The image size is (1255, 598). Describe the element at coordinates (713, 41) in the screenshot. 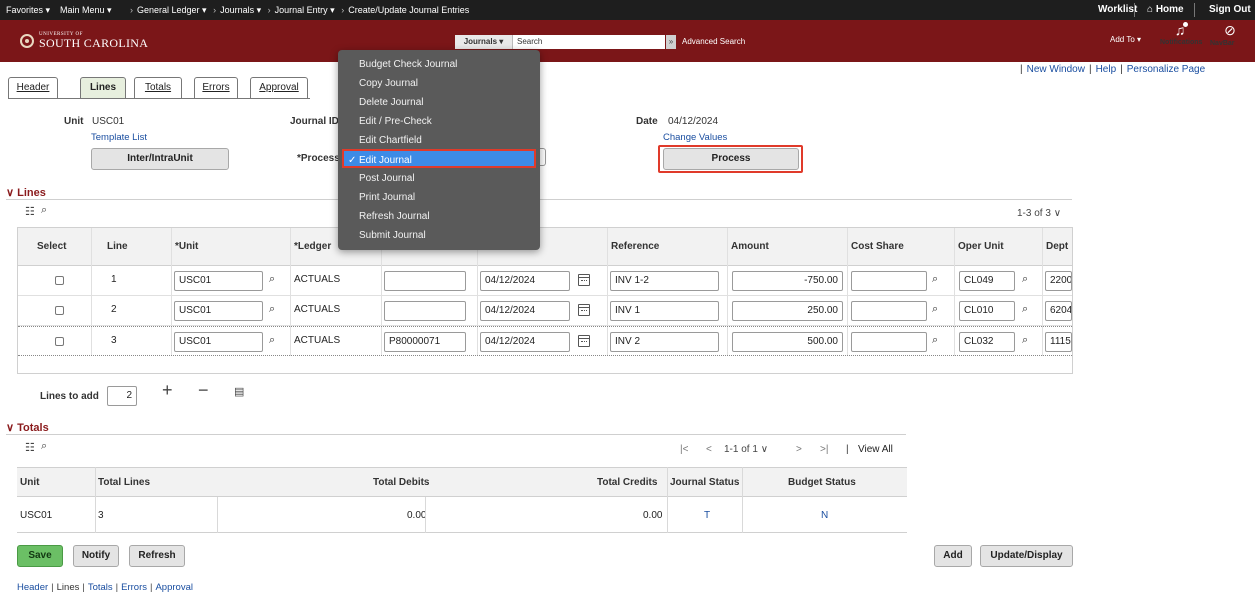

I see `advanced-search-link: Advanced Search` at that location.